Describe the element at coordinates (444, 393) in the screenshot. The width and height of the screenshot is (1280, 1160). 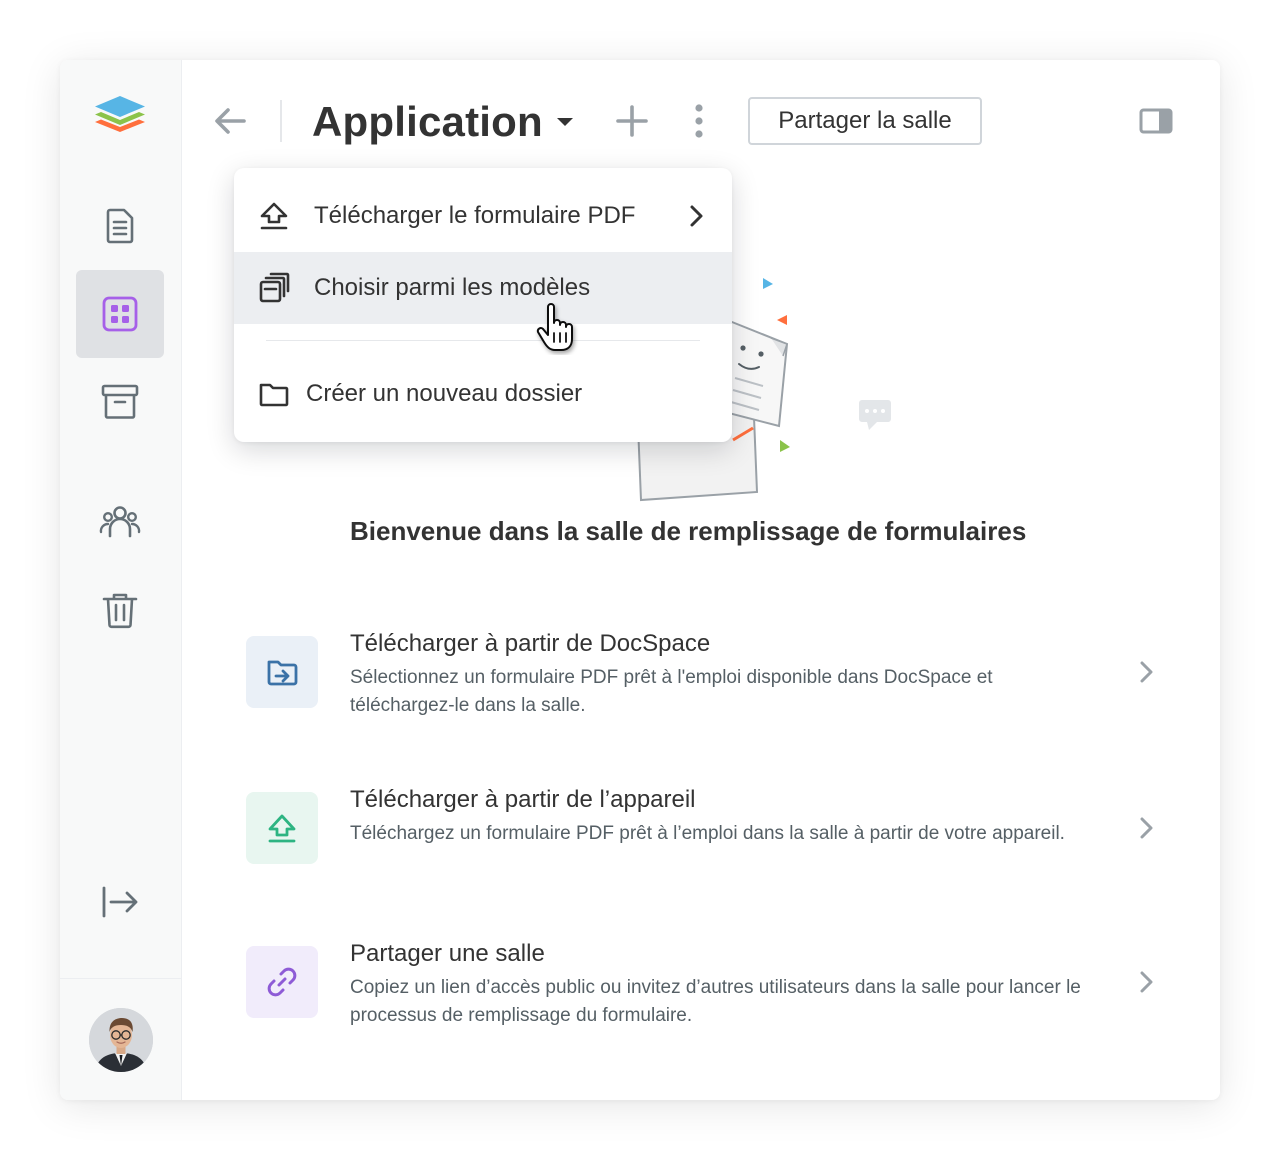
I see `menu-item-label: Créer un nouveau dossier` at that location.